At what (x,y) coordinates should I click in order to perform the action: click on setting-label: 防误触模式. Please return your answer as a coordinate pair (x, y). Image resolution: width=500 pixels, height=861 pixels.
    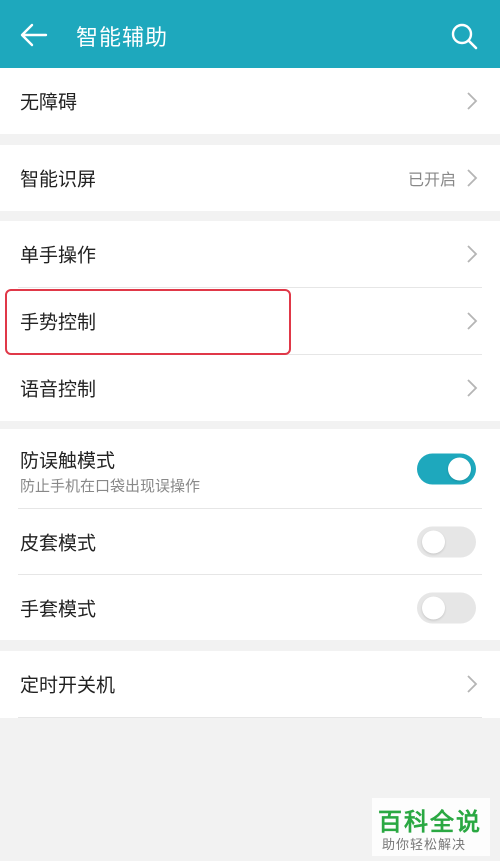
    Looking at the image, I should click on (68, 461).